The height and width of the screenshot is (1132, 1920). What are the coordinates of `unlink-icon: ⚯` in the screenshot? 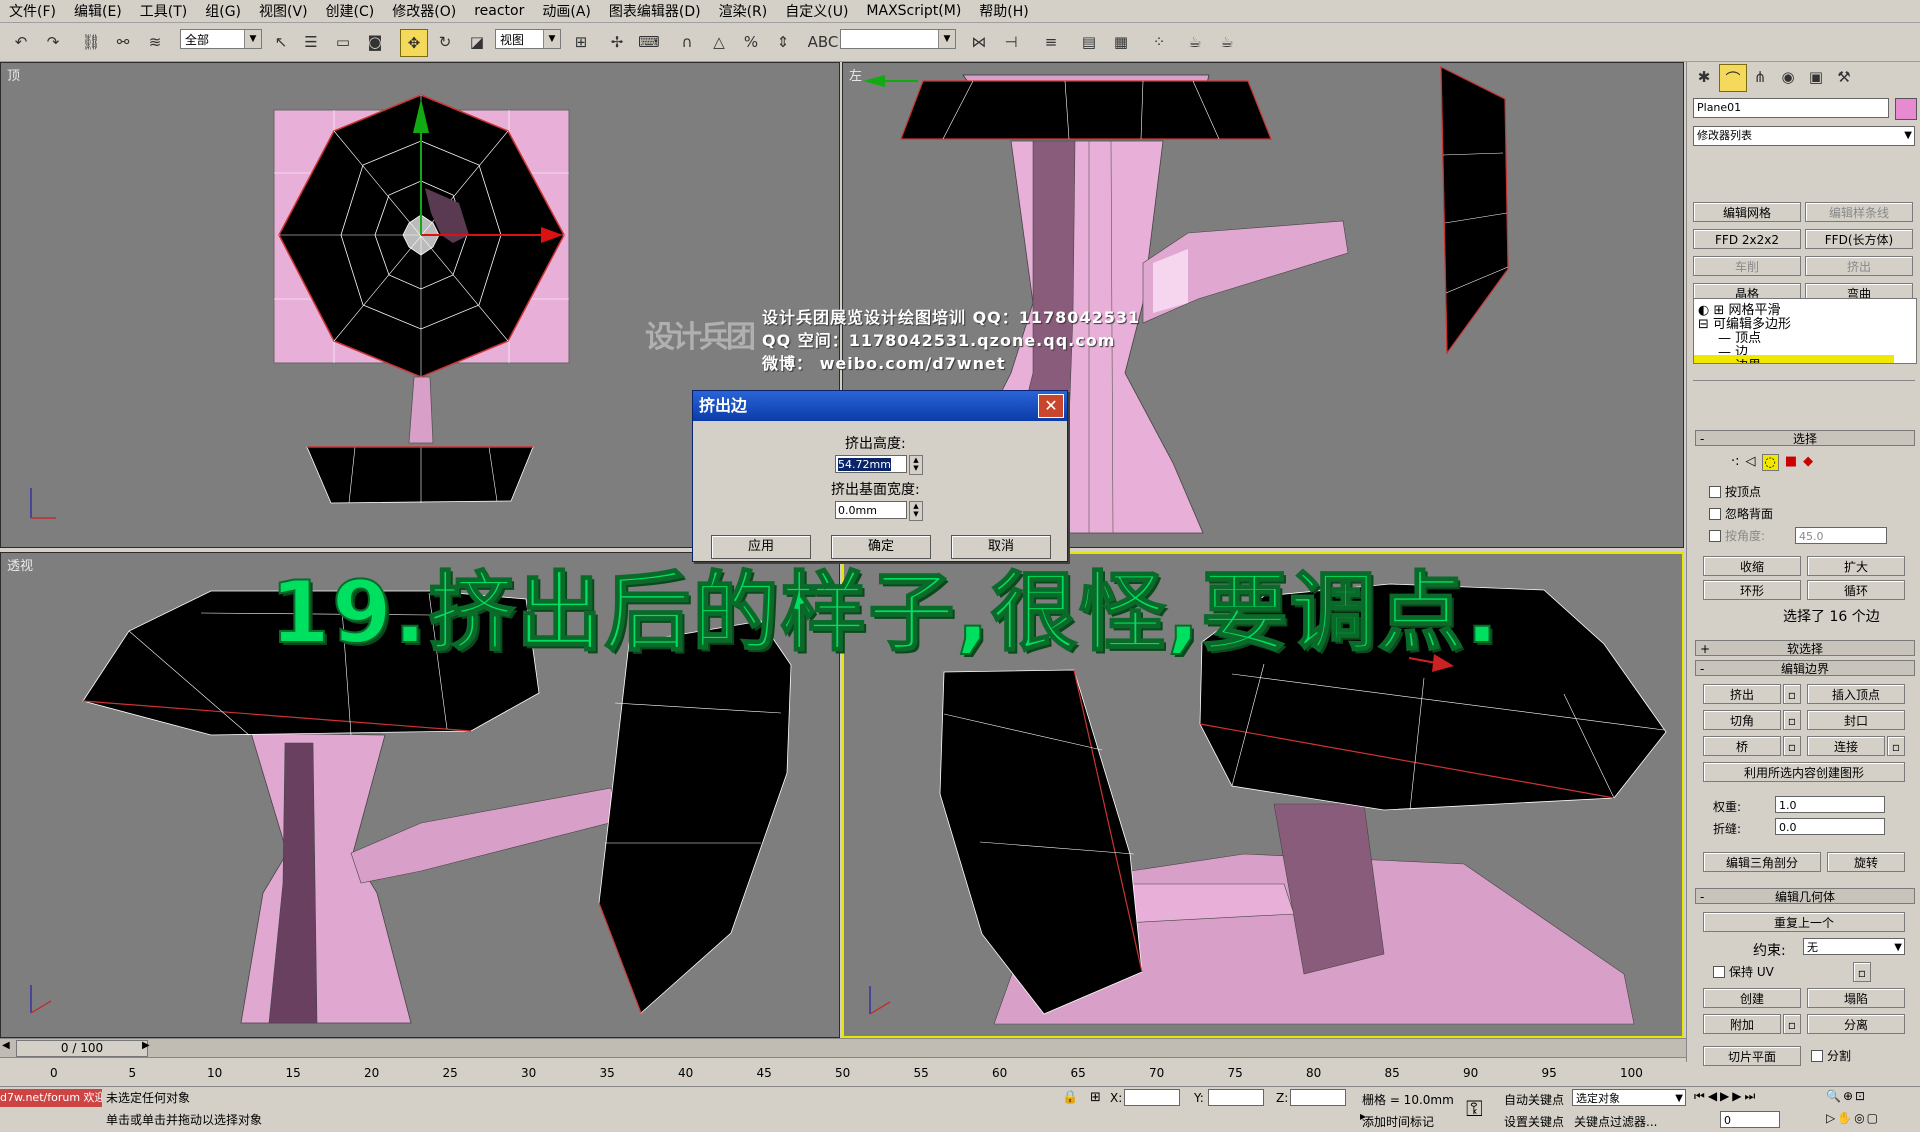 It's located at (123, 42).